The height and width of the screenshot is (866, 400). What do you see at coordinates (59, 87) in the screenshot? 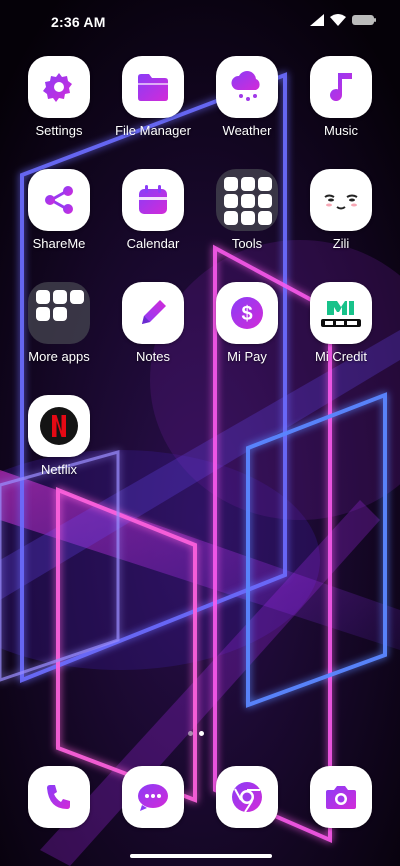
I see `gear-icon` at bounding box center [59, 87].